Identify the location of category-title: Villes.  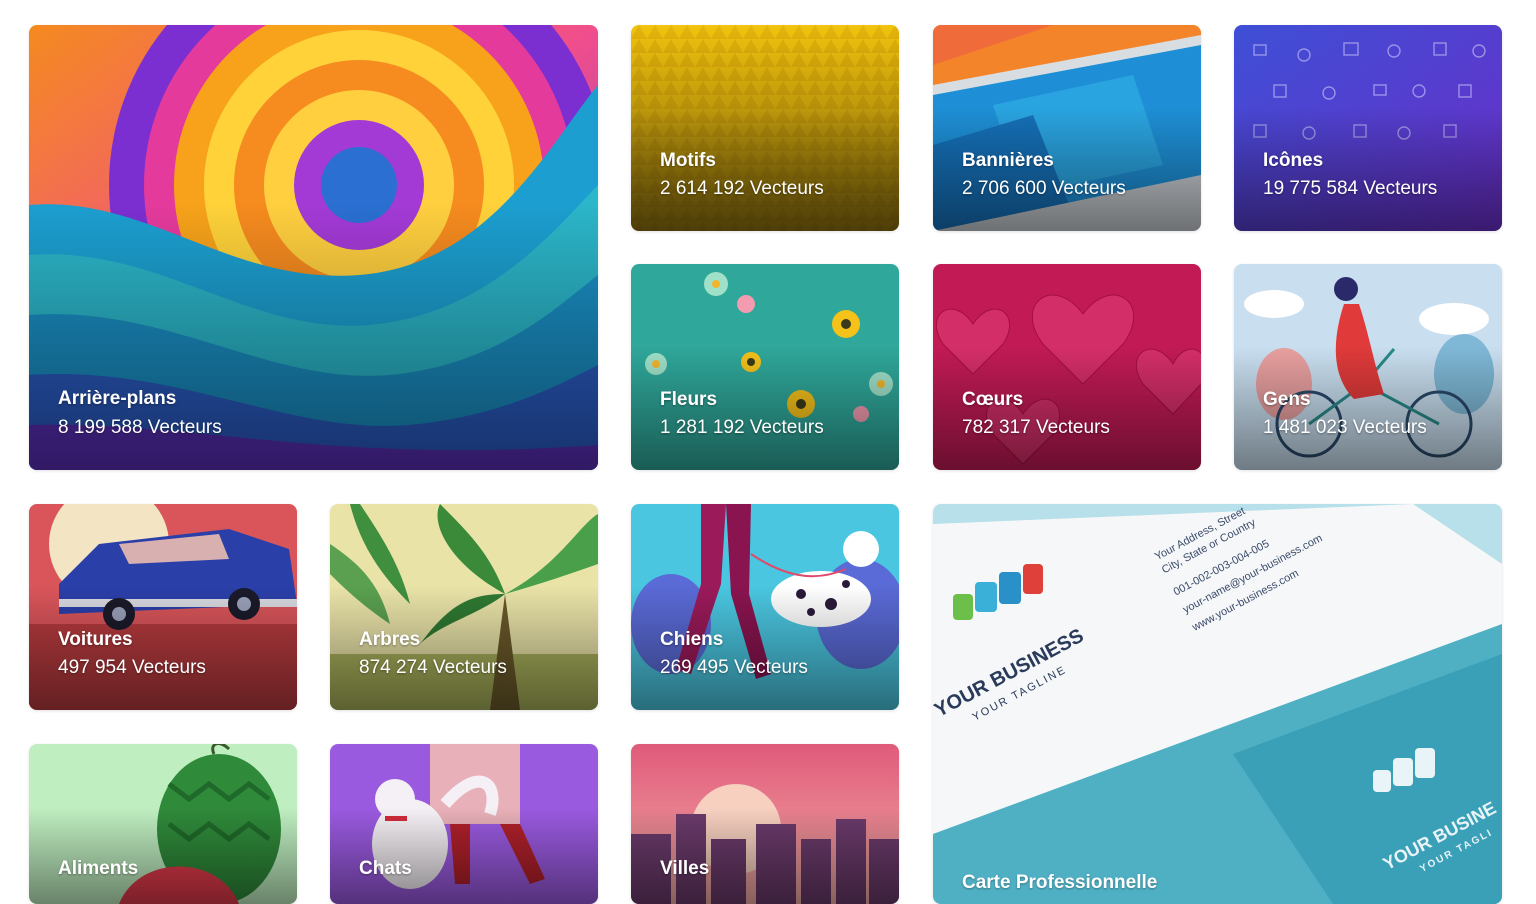
(685, 868).